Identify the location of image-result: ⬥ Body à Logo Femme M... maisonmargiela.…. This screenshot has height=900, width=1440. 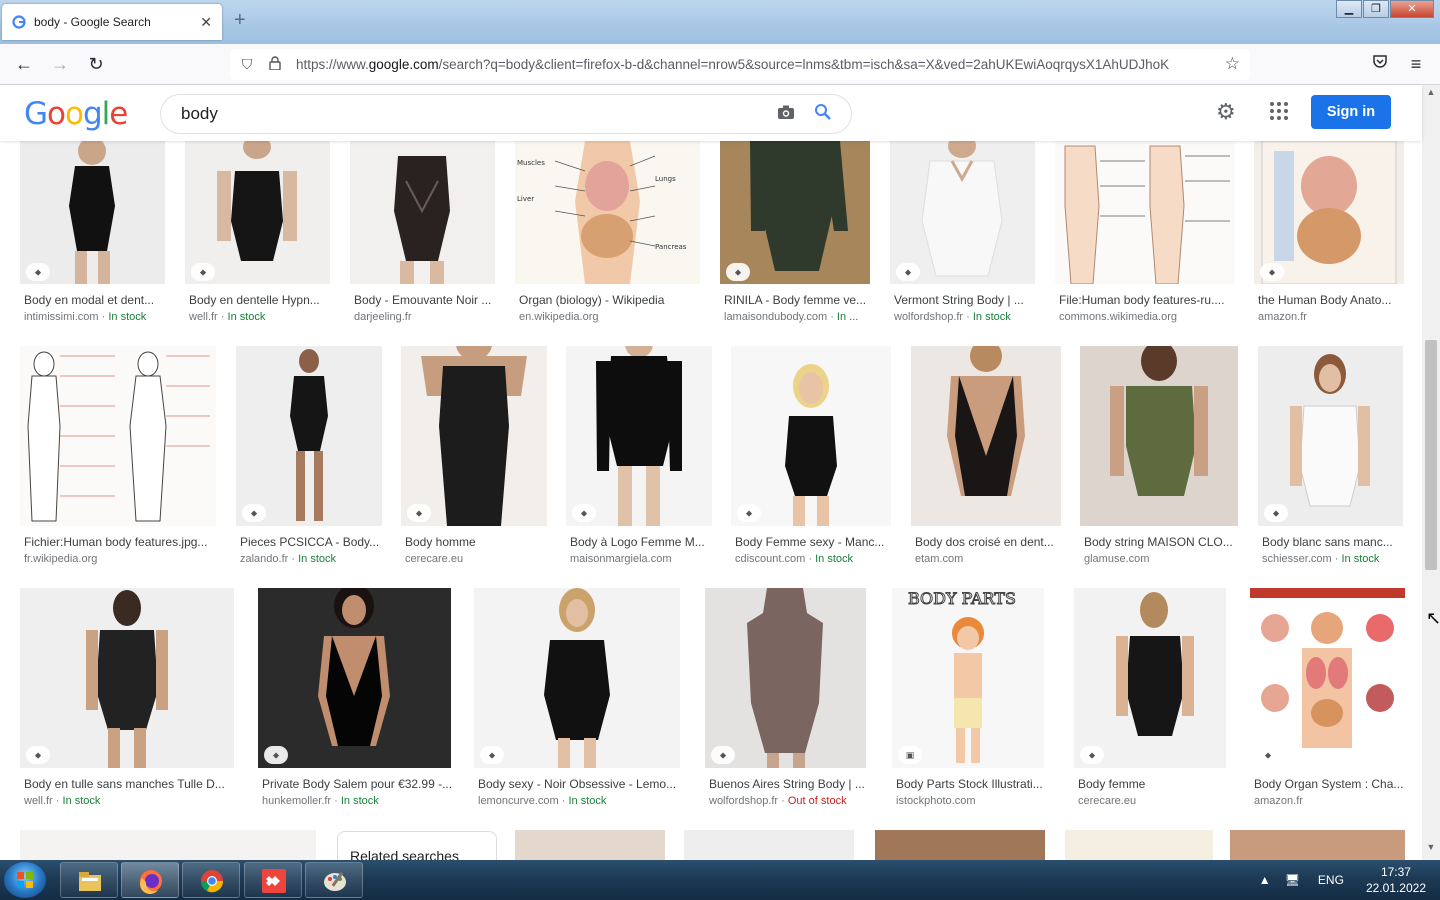
(641, 458).